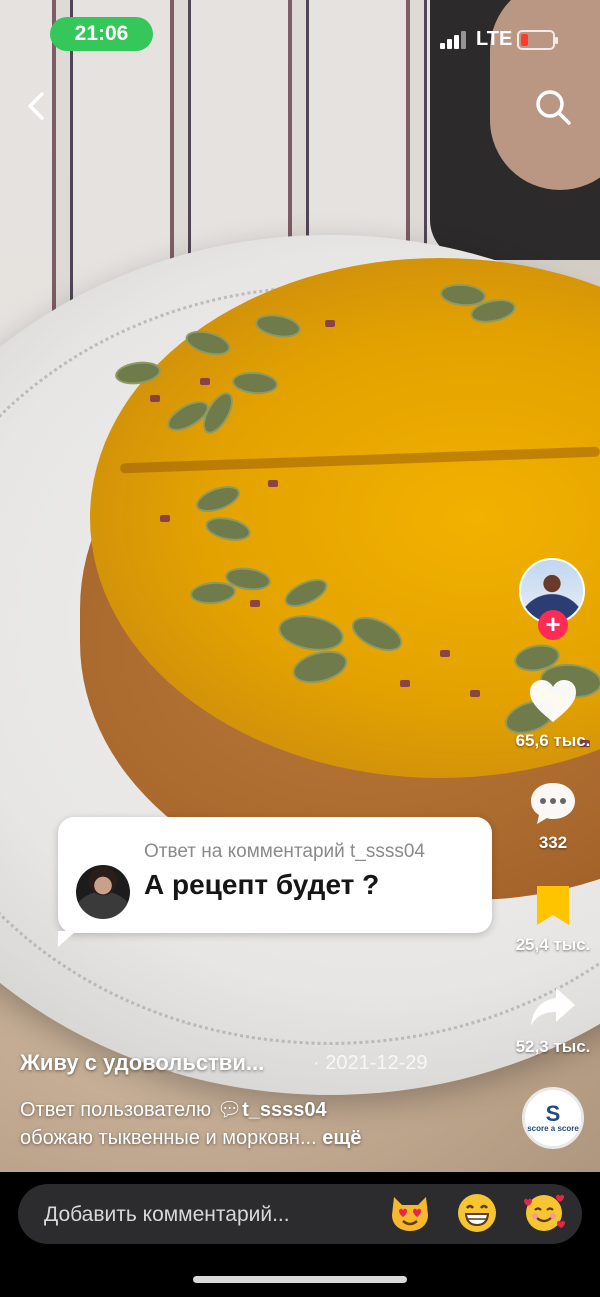 The width and height of the screenshot is (600, 1297). I want to click on chevron-left-icon, so click(36, 106).